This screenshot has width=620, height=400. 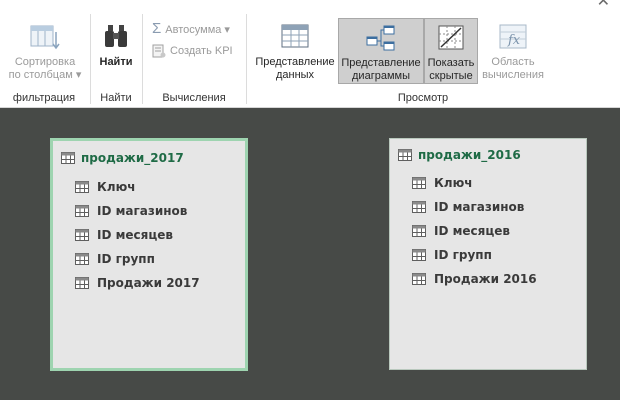 I want to click on autosum-label: Автосумма ▾, so click(x=197, y=29).